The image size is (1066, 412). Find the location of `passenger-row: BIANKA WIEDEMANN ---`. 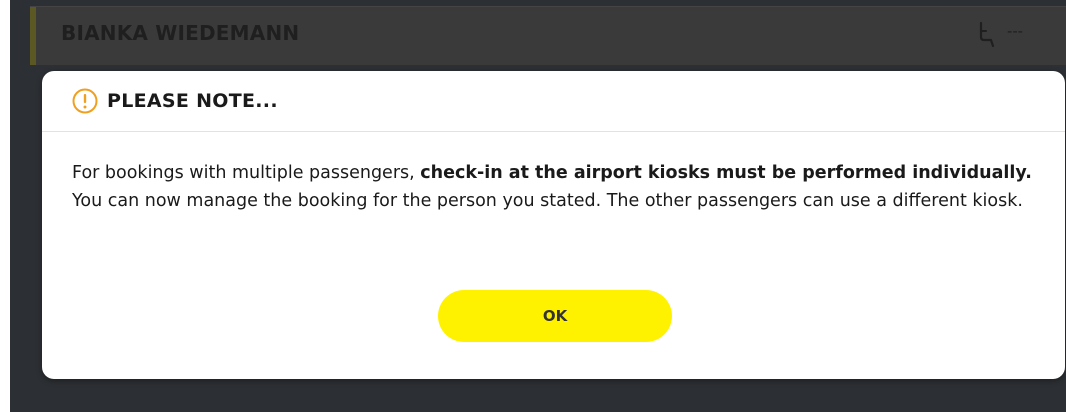

passenger-row: BIANKA WIEDEMANN --- is located at coordinates (548, 35).